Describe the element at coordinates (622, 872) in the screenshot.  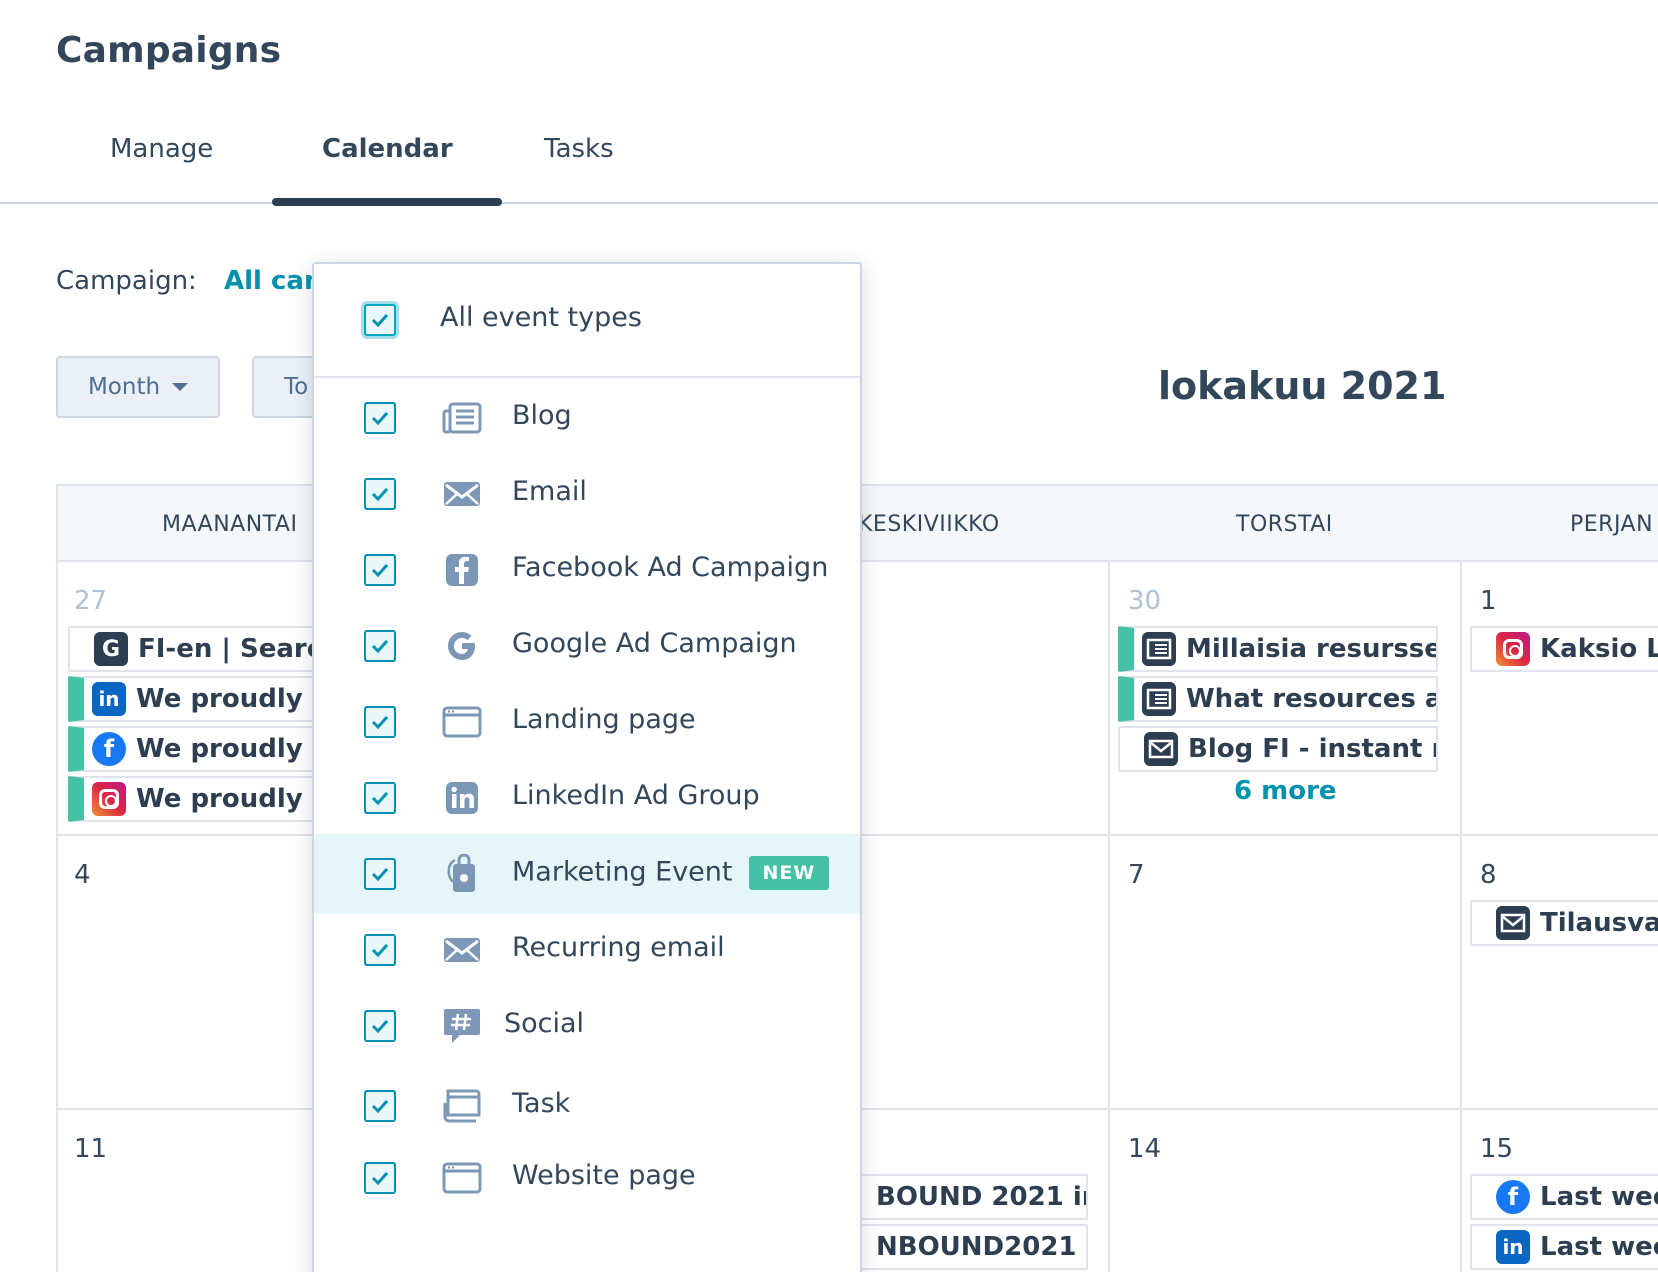
I see `event-type-label-text: Marketing Event` at that location.